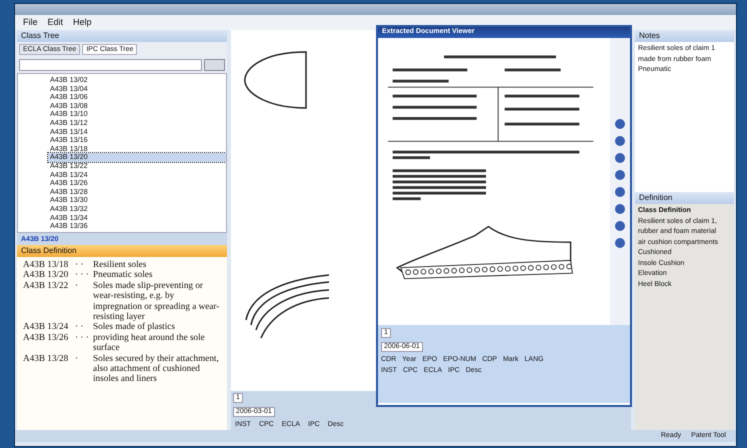  I want to click on class-code: A43B 13/24, so click(46, 326).